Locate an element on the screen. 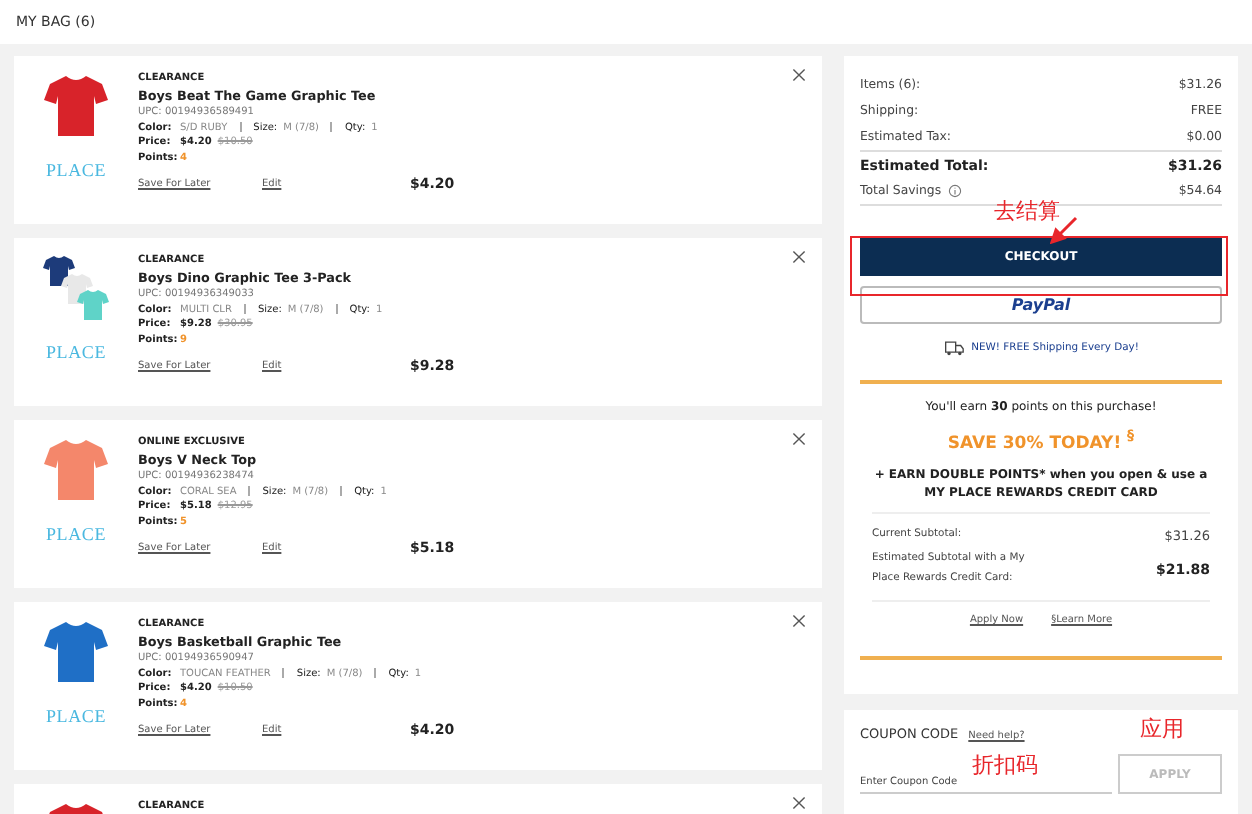 This screenshot has width=1252, height=814. paypal-button: PayPal is located at coordinates (1041, 305).